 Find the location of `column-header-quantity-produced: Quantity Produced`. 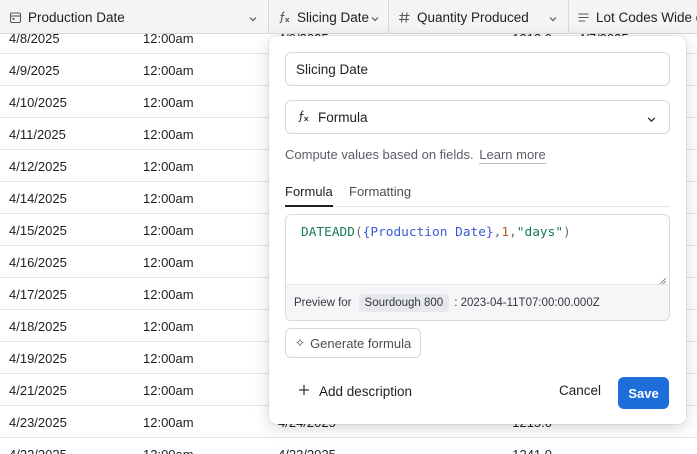

column-header-quantity-produced: Quantity Produced is located at coordinates (479, 17).